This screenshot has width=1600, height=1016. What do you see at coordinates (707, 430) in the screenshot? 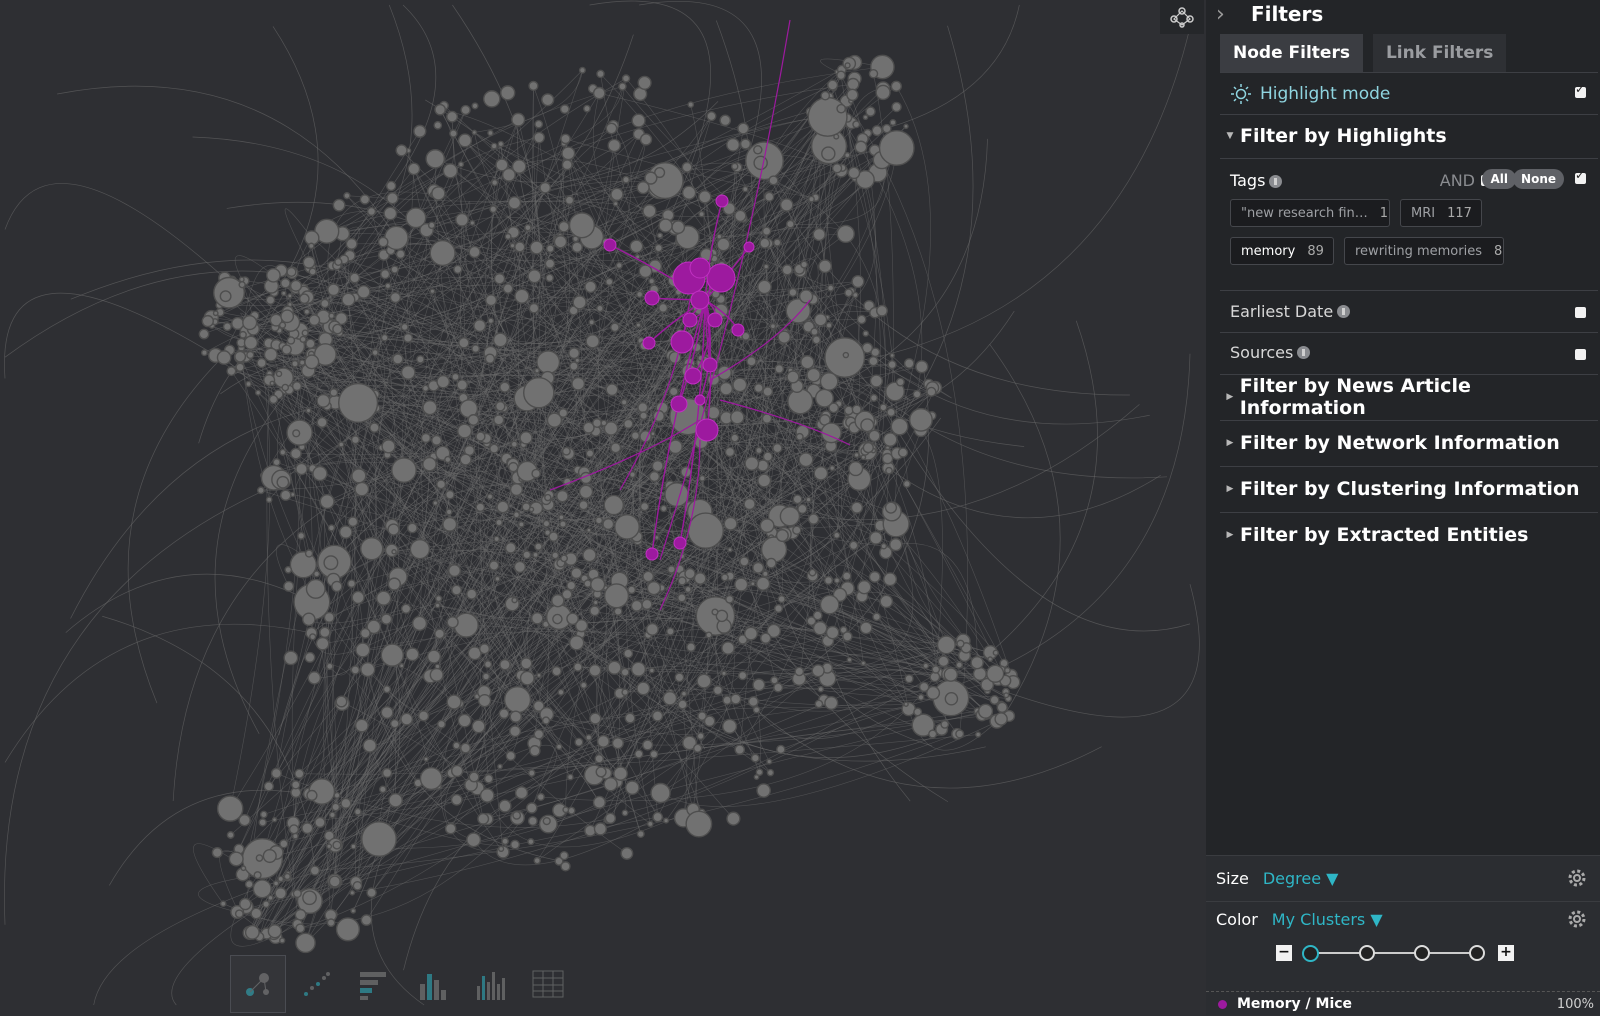
I see `highlighted-node` at bounding box center [707, 430].